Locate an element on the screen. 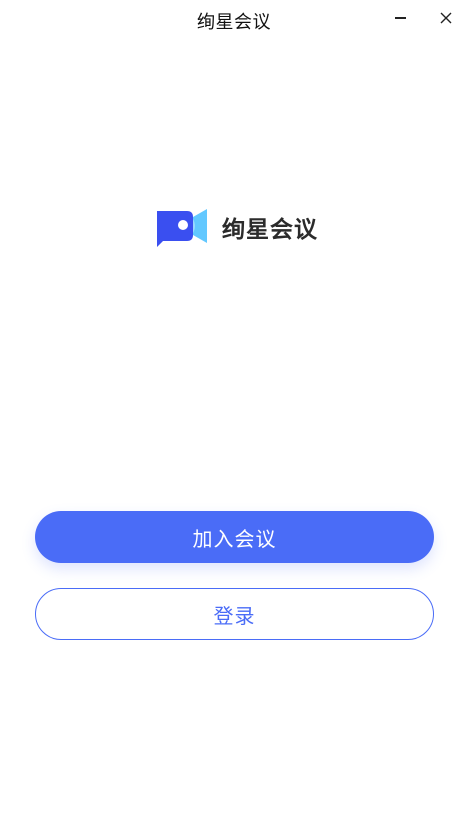 The height and width of the screenshot is (834, 468). logo-text: 绚星会议 is located at coordinates (270, 230).